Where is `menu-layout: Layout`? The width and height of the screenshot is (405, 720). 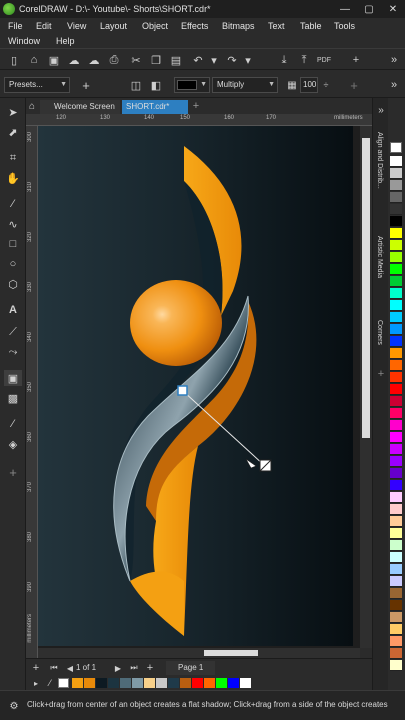
menu-layout: Layout is located at coordinates (113, 26).